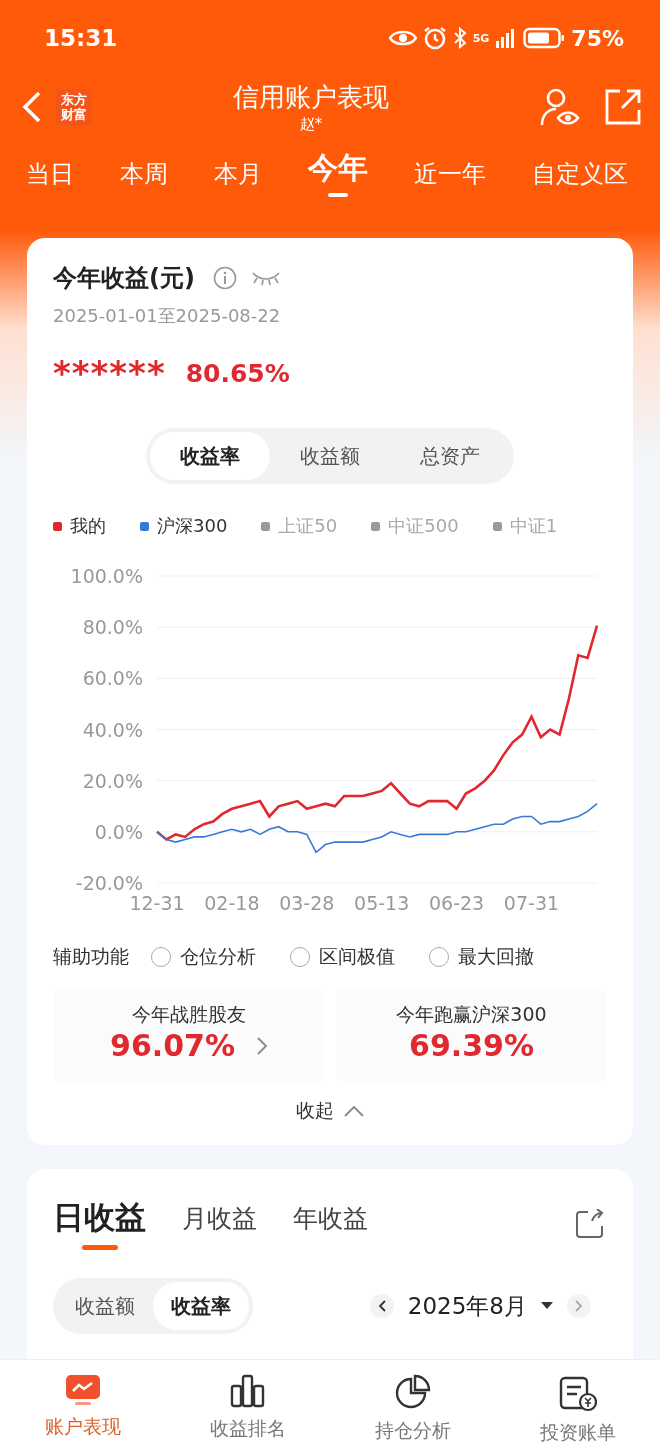  I want to click on month-selector: 2025年8月, so click(467, 1306).